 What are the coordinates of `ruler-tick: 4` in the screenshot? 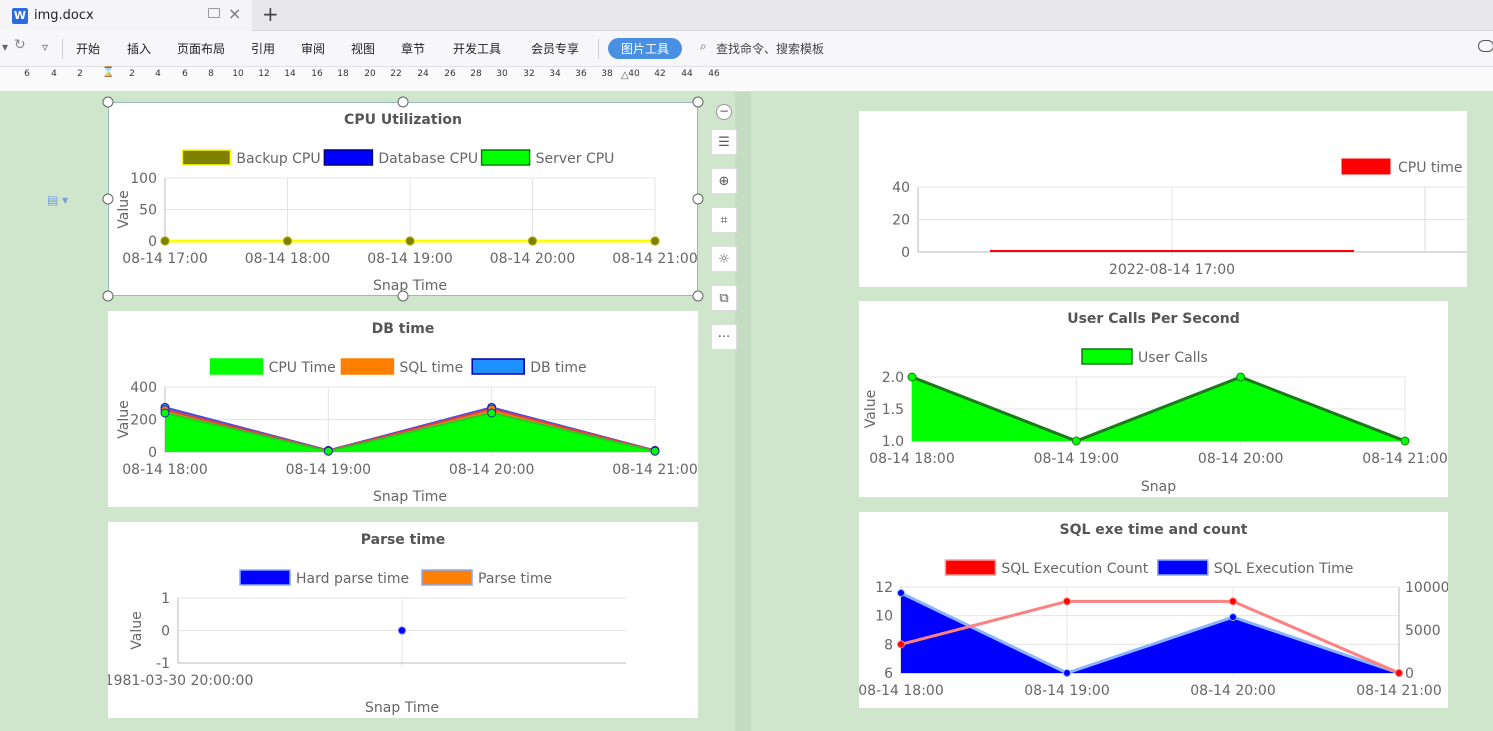 It's located at (158, 74).